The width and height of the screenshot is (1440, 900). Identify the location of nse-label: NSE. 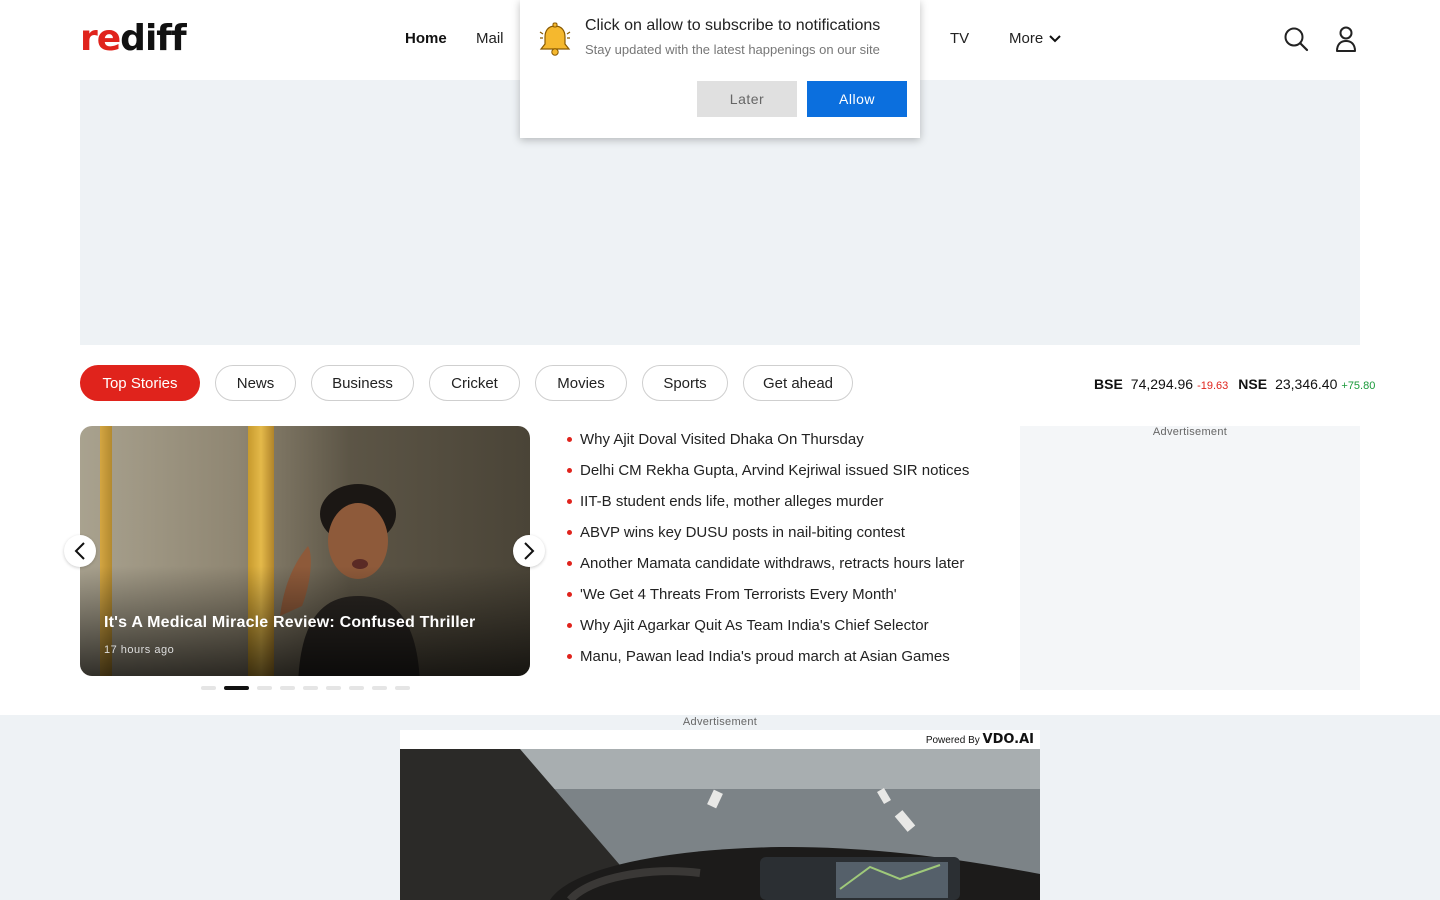
(1253, 384).